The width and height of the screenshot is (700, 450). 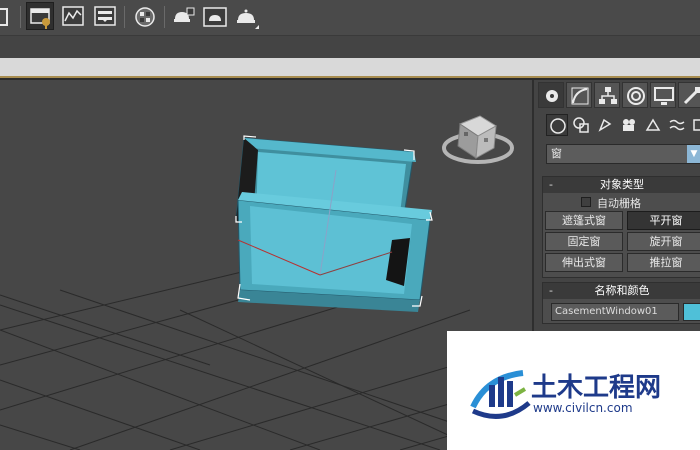 I want to click on projected-window-button: 伸出式窗, so click(x=584, y=262).